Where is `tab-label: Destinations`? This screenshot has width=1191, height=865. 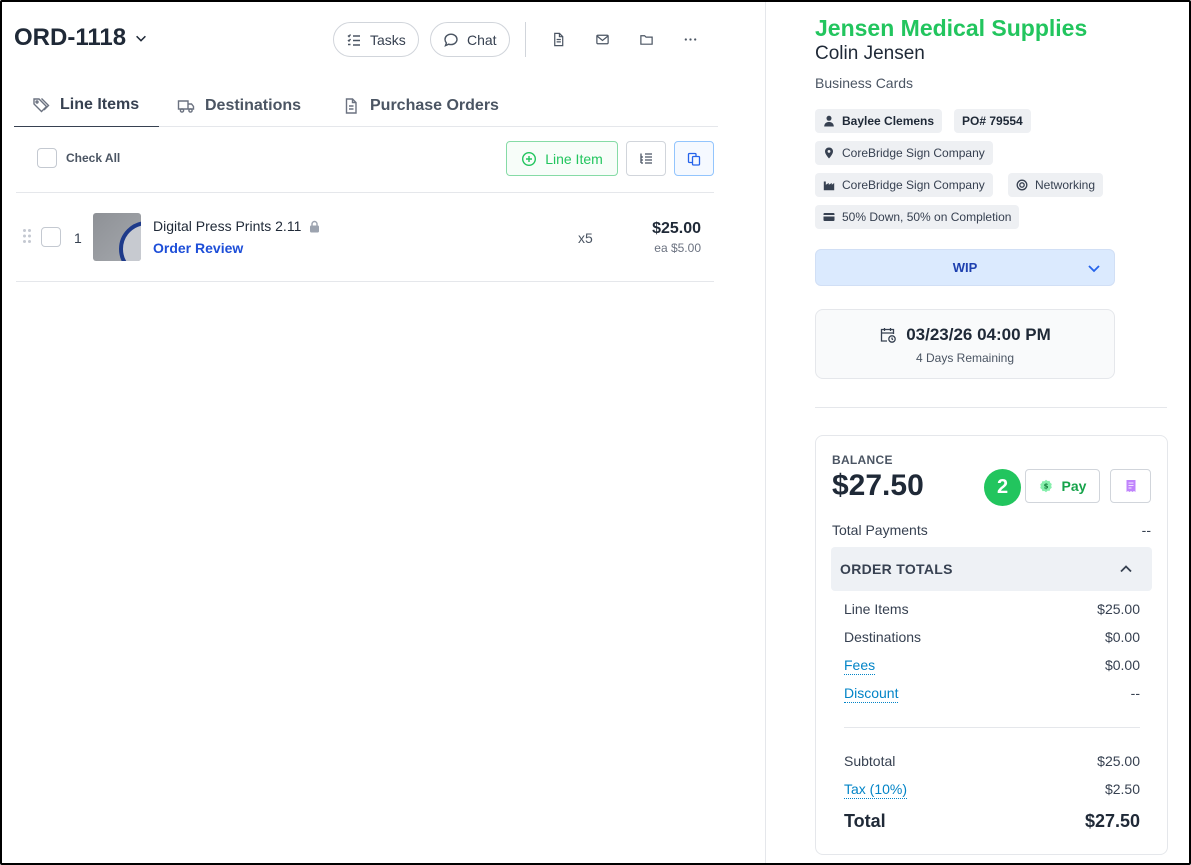
tab-label: Destinations is located at coordinates (253, 105).